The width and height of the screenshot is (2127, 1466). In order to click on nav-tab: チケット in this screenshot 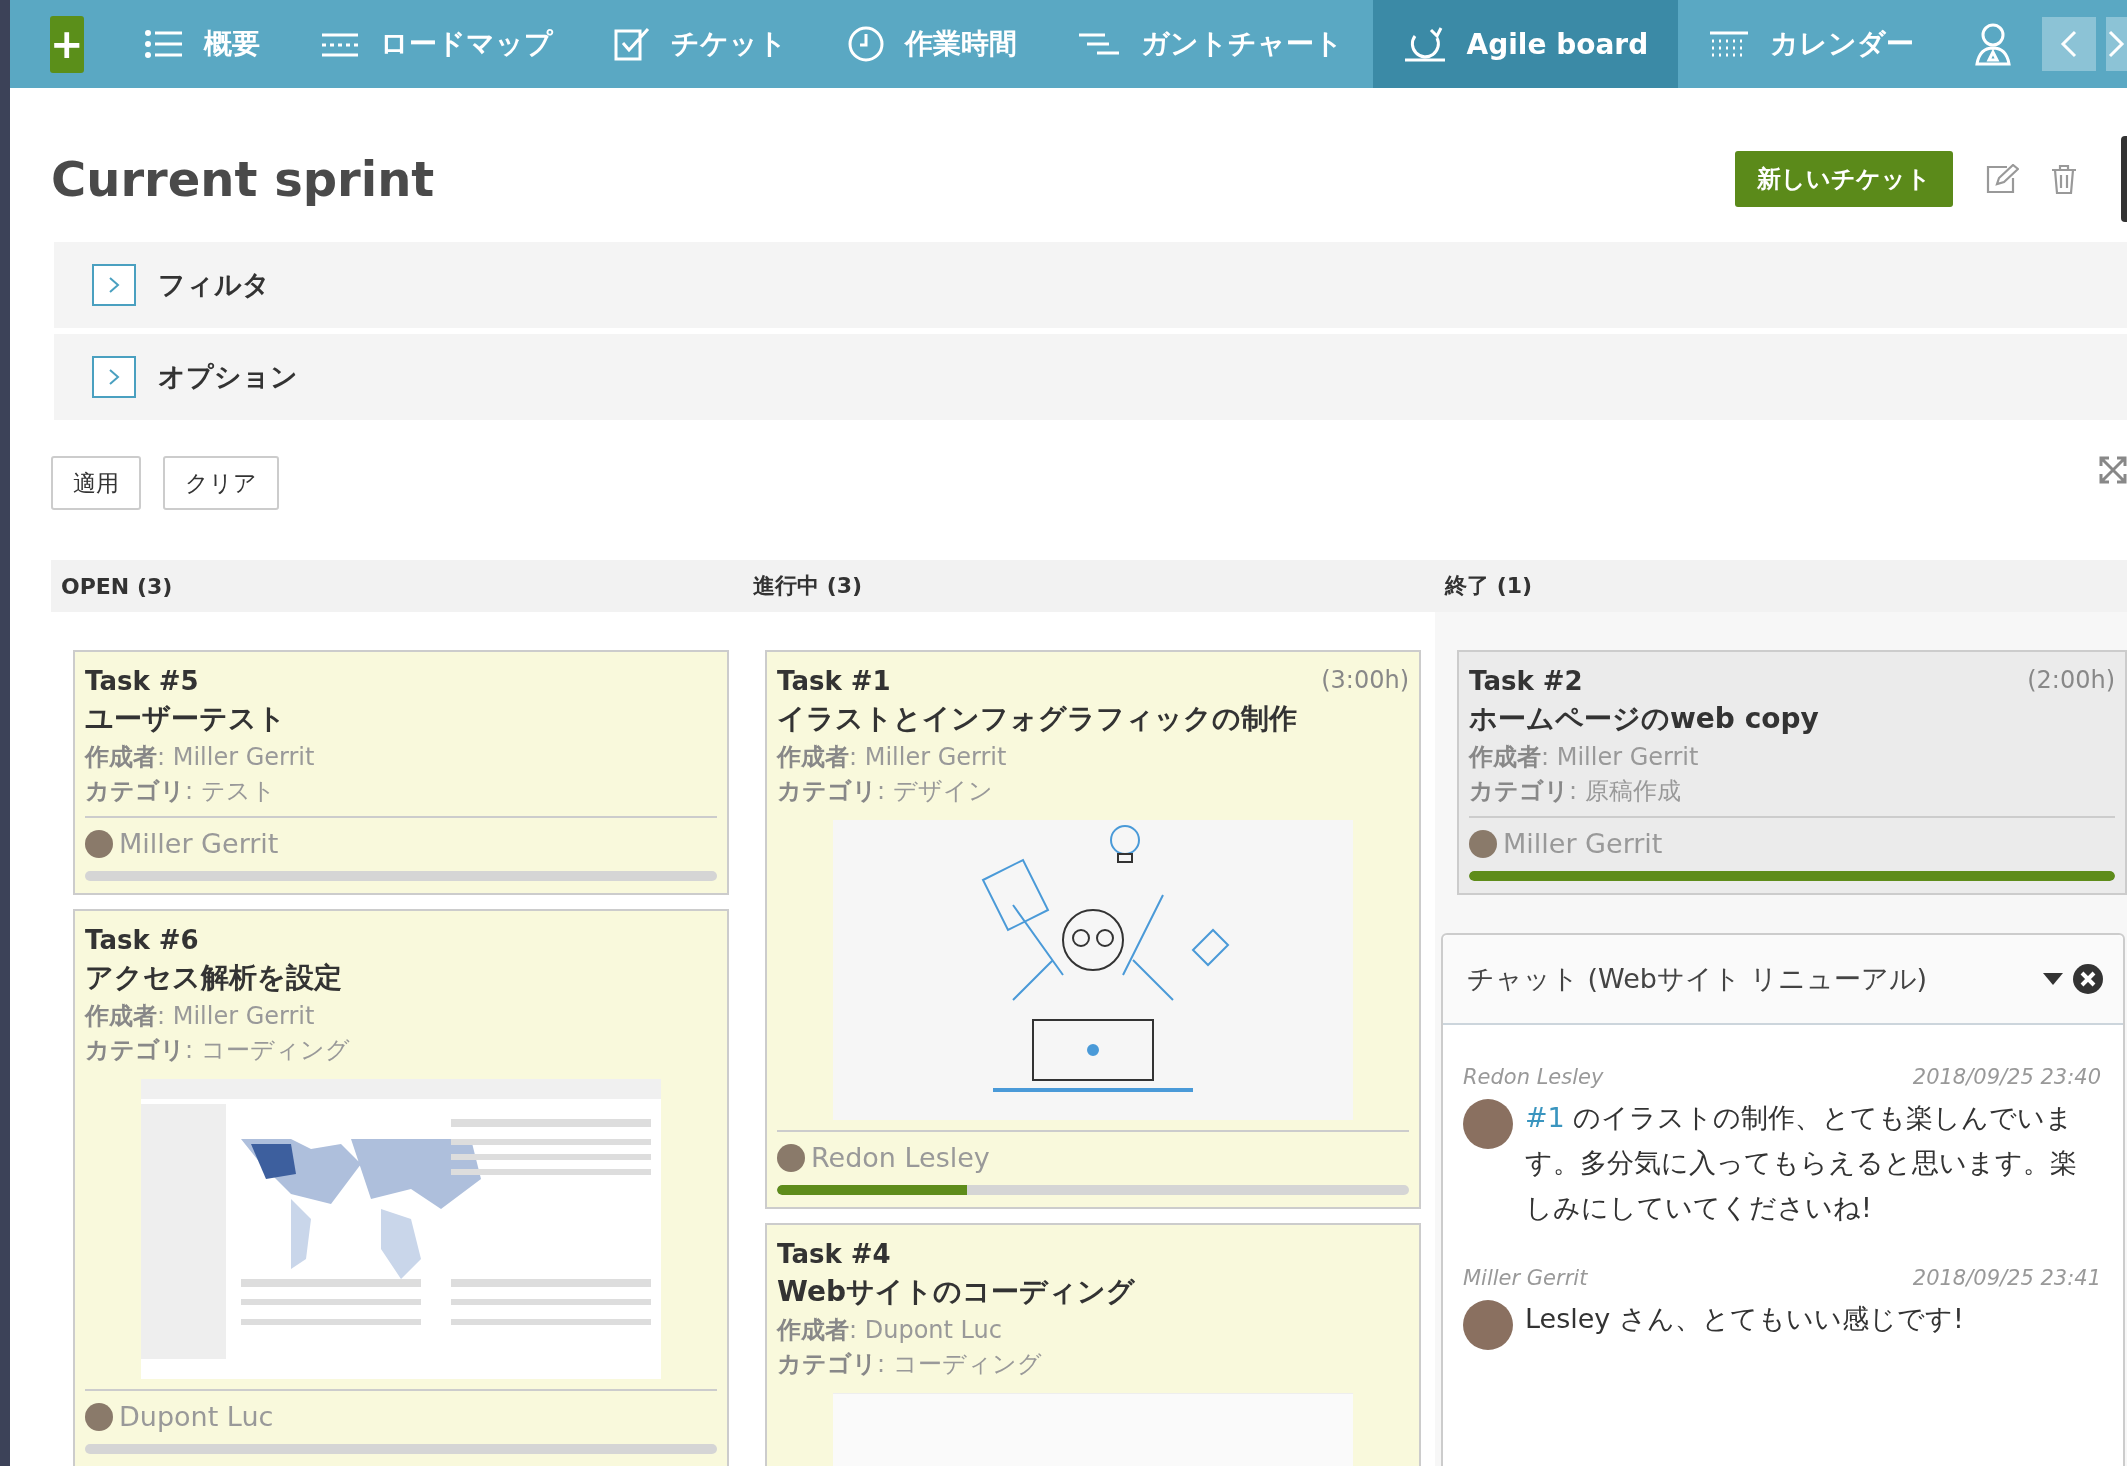, I will do `click(699, 44)`.